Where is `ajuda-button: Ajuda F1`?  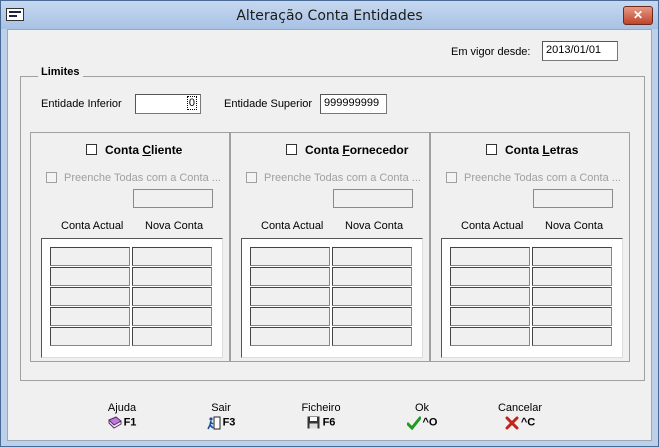
ajuda-button: Ajuda F1 is located at coordinates (122, 415).